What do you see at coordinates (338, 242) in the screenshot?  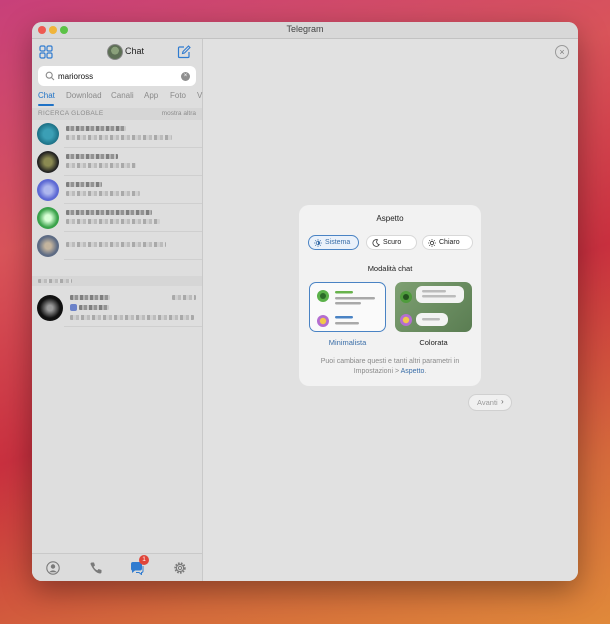 I see `theme-label: Sistema` at bounding box center [338, 242].